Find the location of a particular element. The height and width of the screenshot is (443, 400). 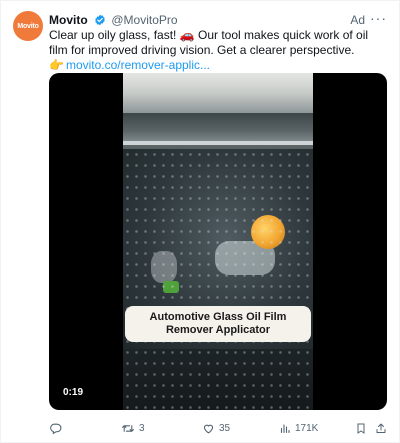

like-count: 35 is located at coordinates (225, 428).